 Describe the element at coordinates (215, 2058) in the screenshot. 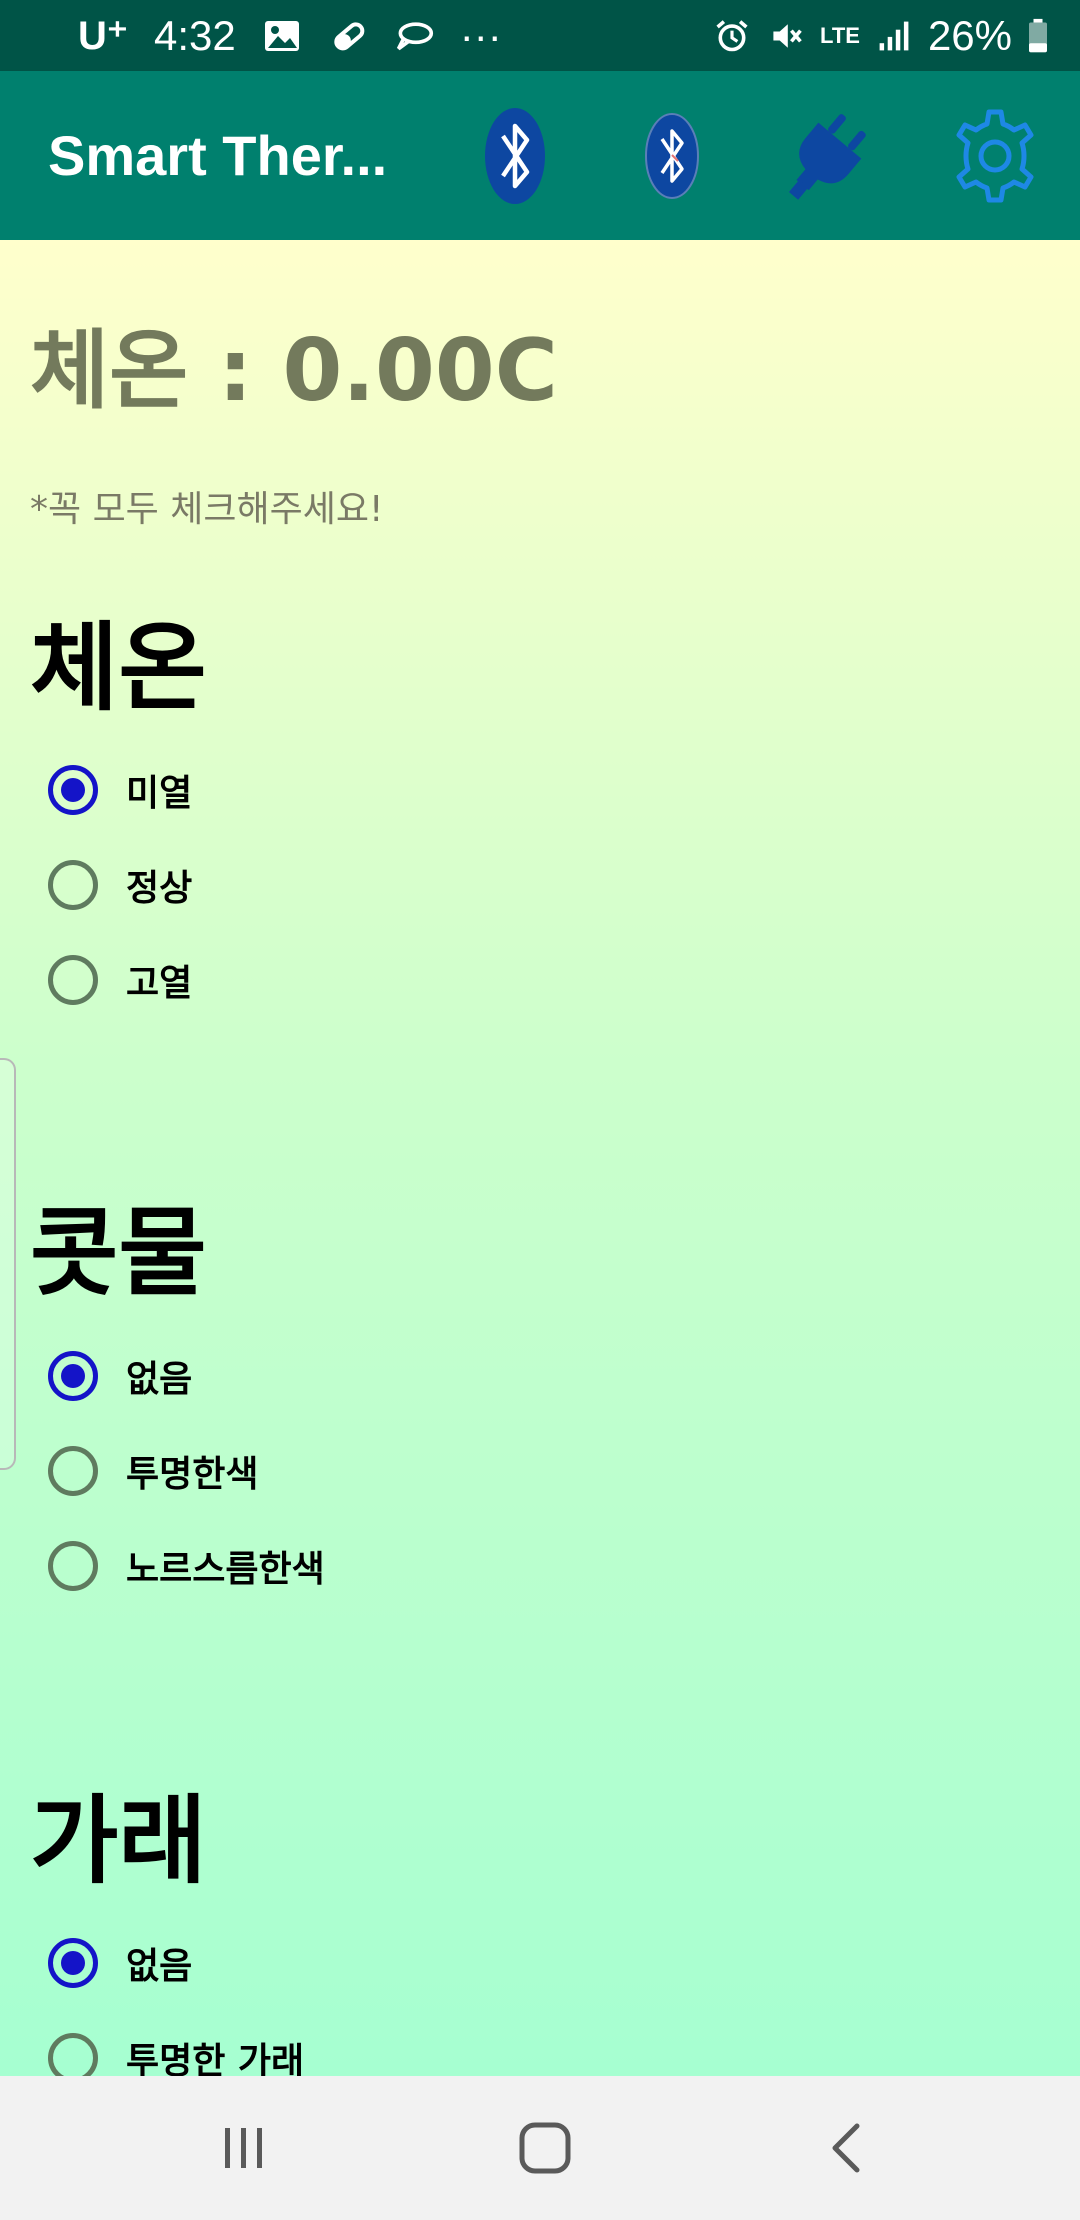

I see `radio-label: 투명한 가래` at that location.